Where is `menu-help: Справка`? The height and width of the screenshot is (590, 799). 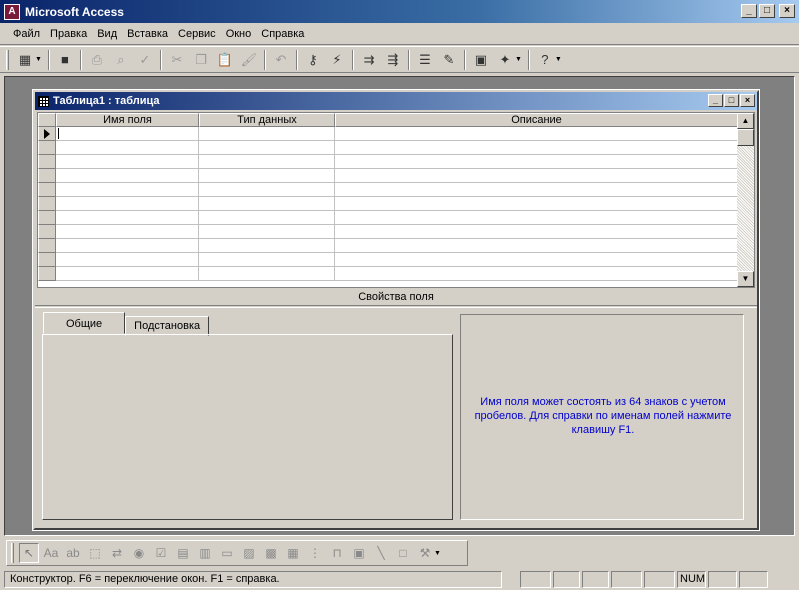 menu-help: Справка is located at coordinates (282, 34).